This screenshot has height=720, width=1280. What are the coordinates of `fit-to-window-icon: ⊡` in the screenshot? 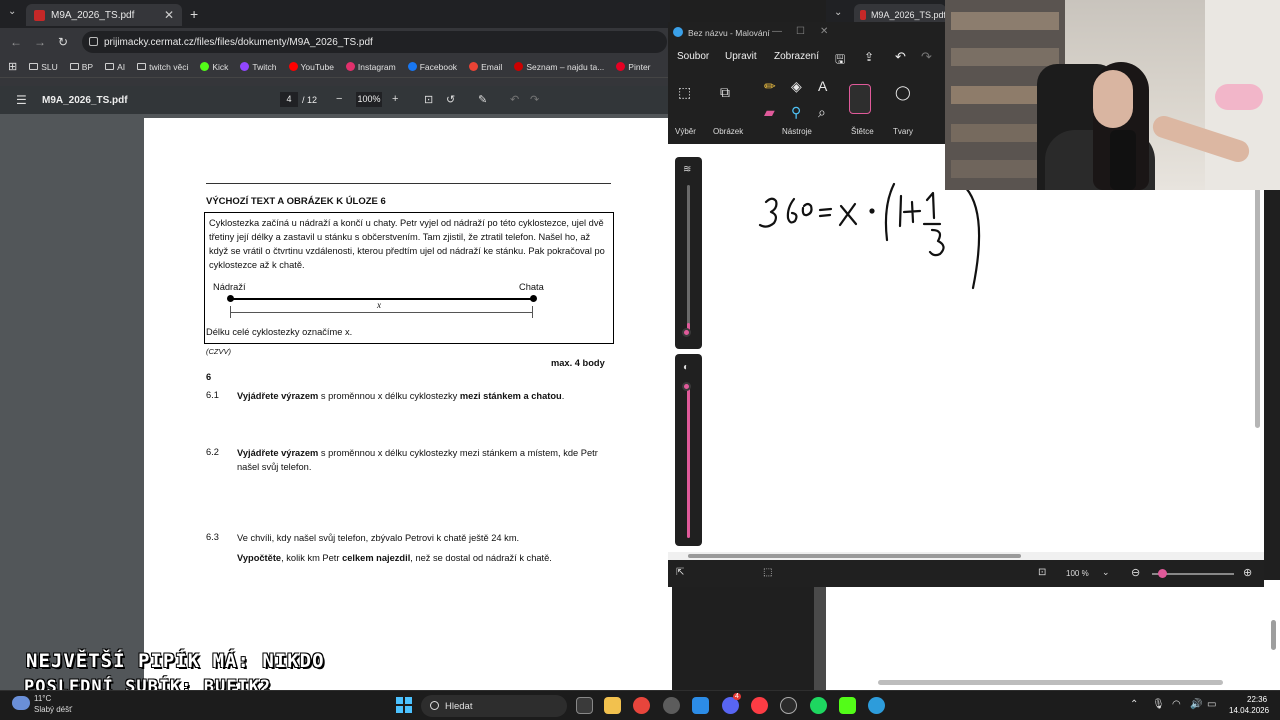 It's located at (1042, 572).